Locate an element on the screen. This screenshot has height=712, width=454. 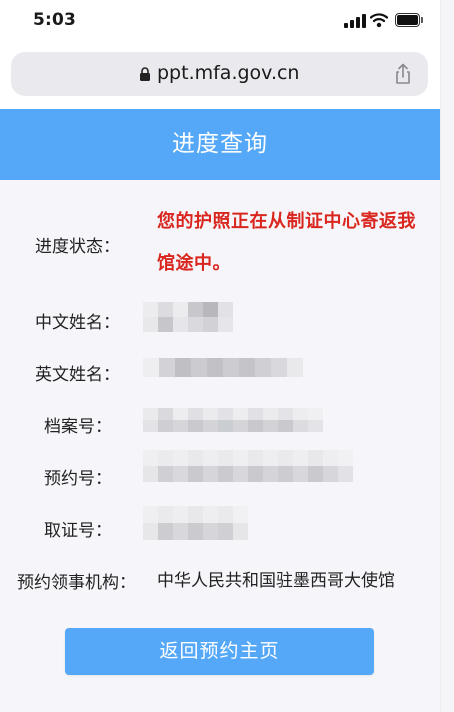
address-bar: ppt.mfa.gov.cn is located at coordinates (219, 74).